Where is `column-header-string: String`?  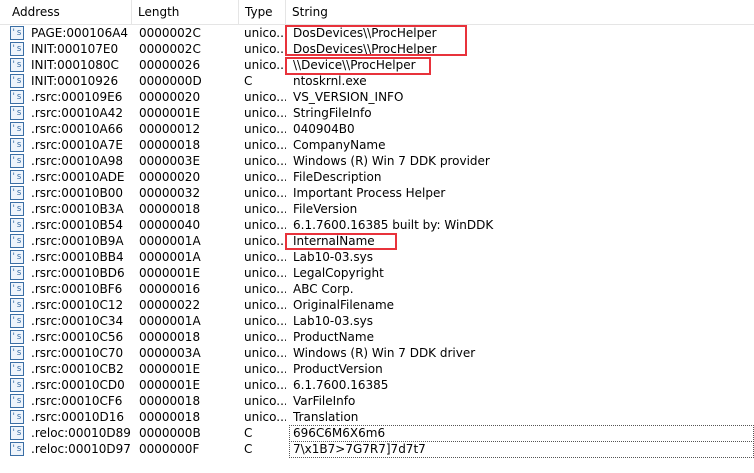 column-header-string: String is located at coordinates (520, 12).